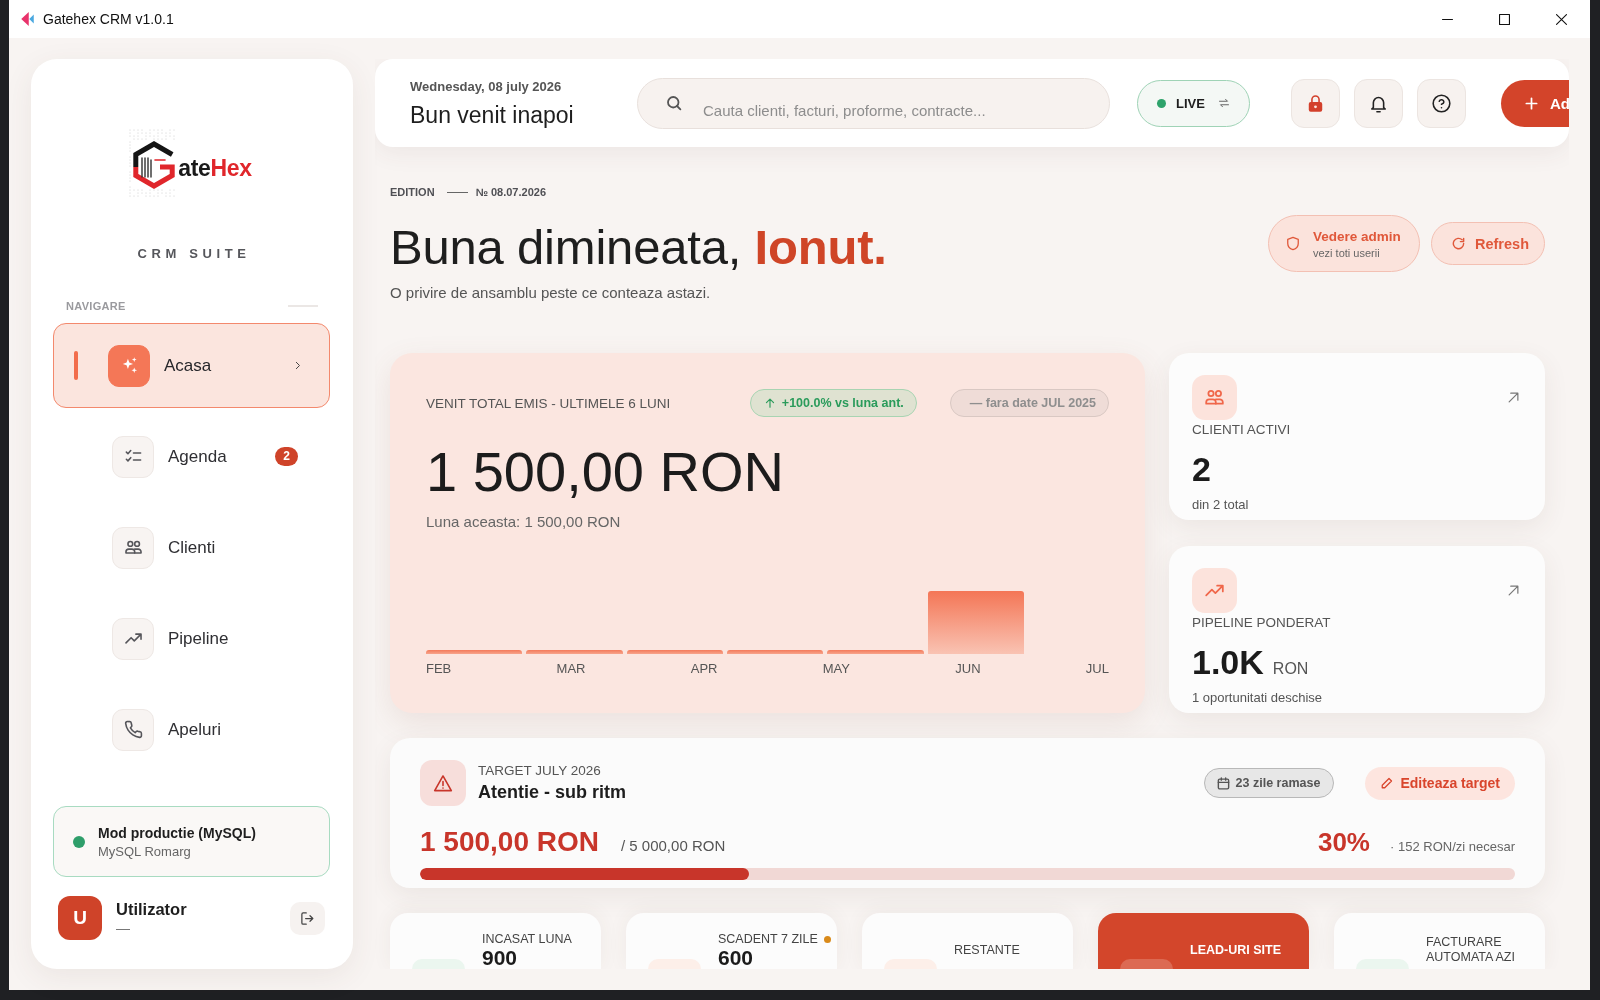  Describe the element at coordinates (1471, 950) in the screenshot. I see `stat-label: FACTURARE AUTOMATA AZI` at that location.